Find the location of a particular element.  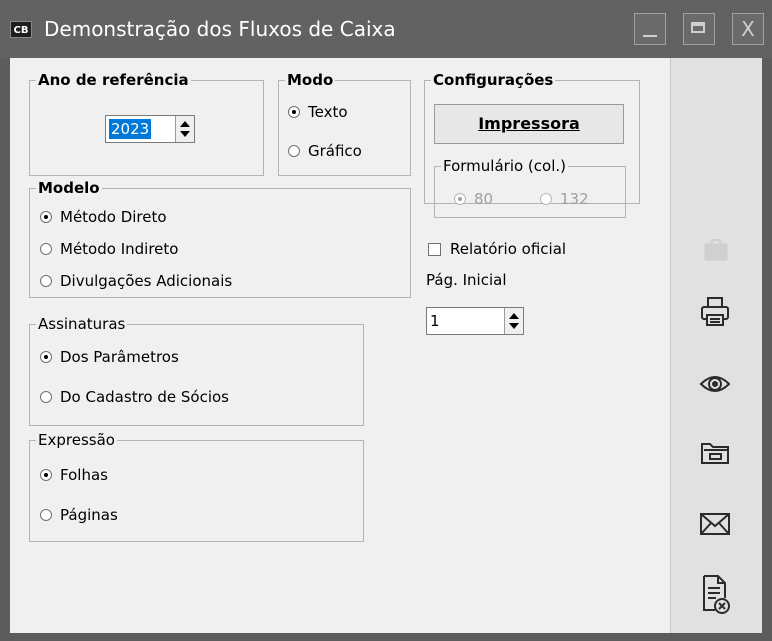

modelo-indireto-label: Método Indireto is located at coordinates (119, 249).